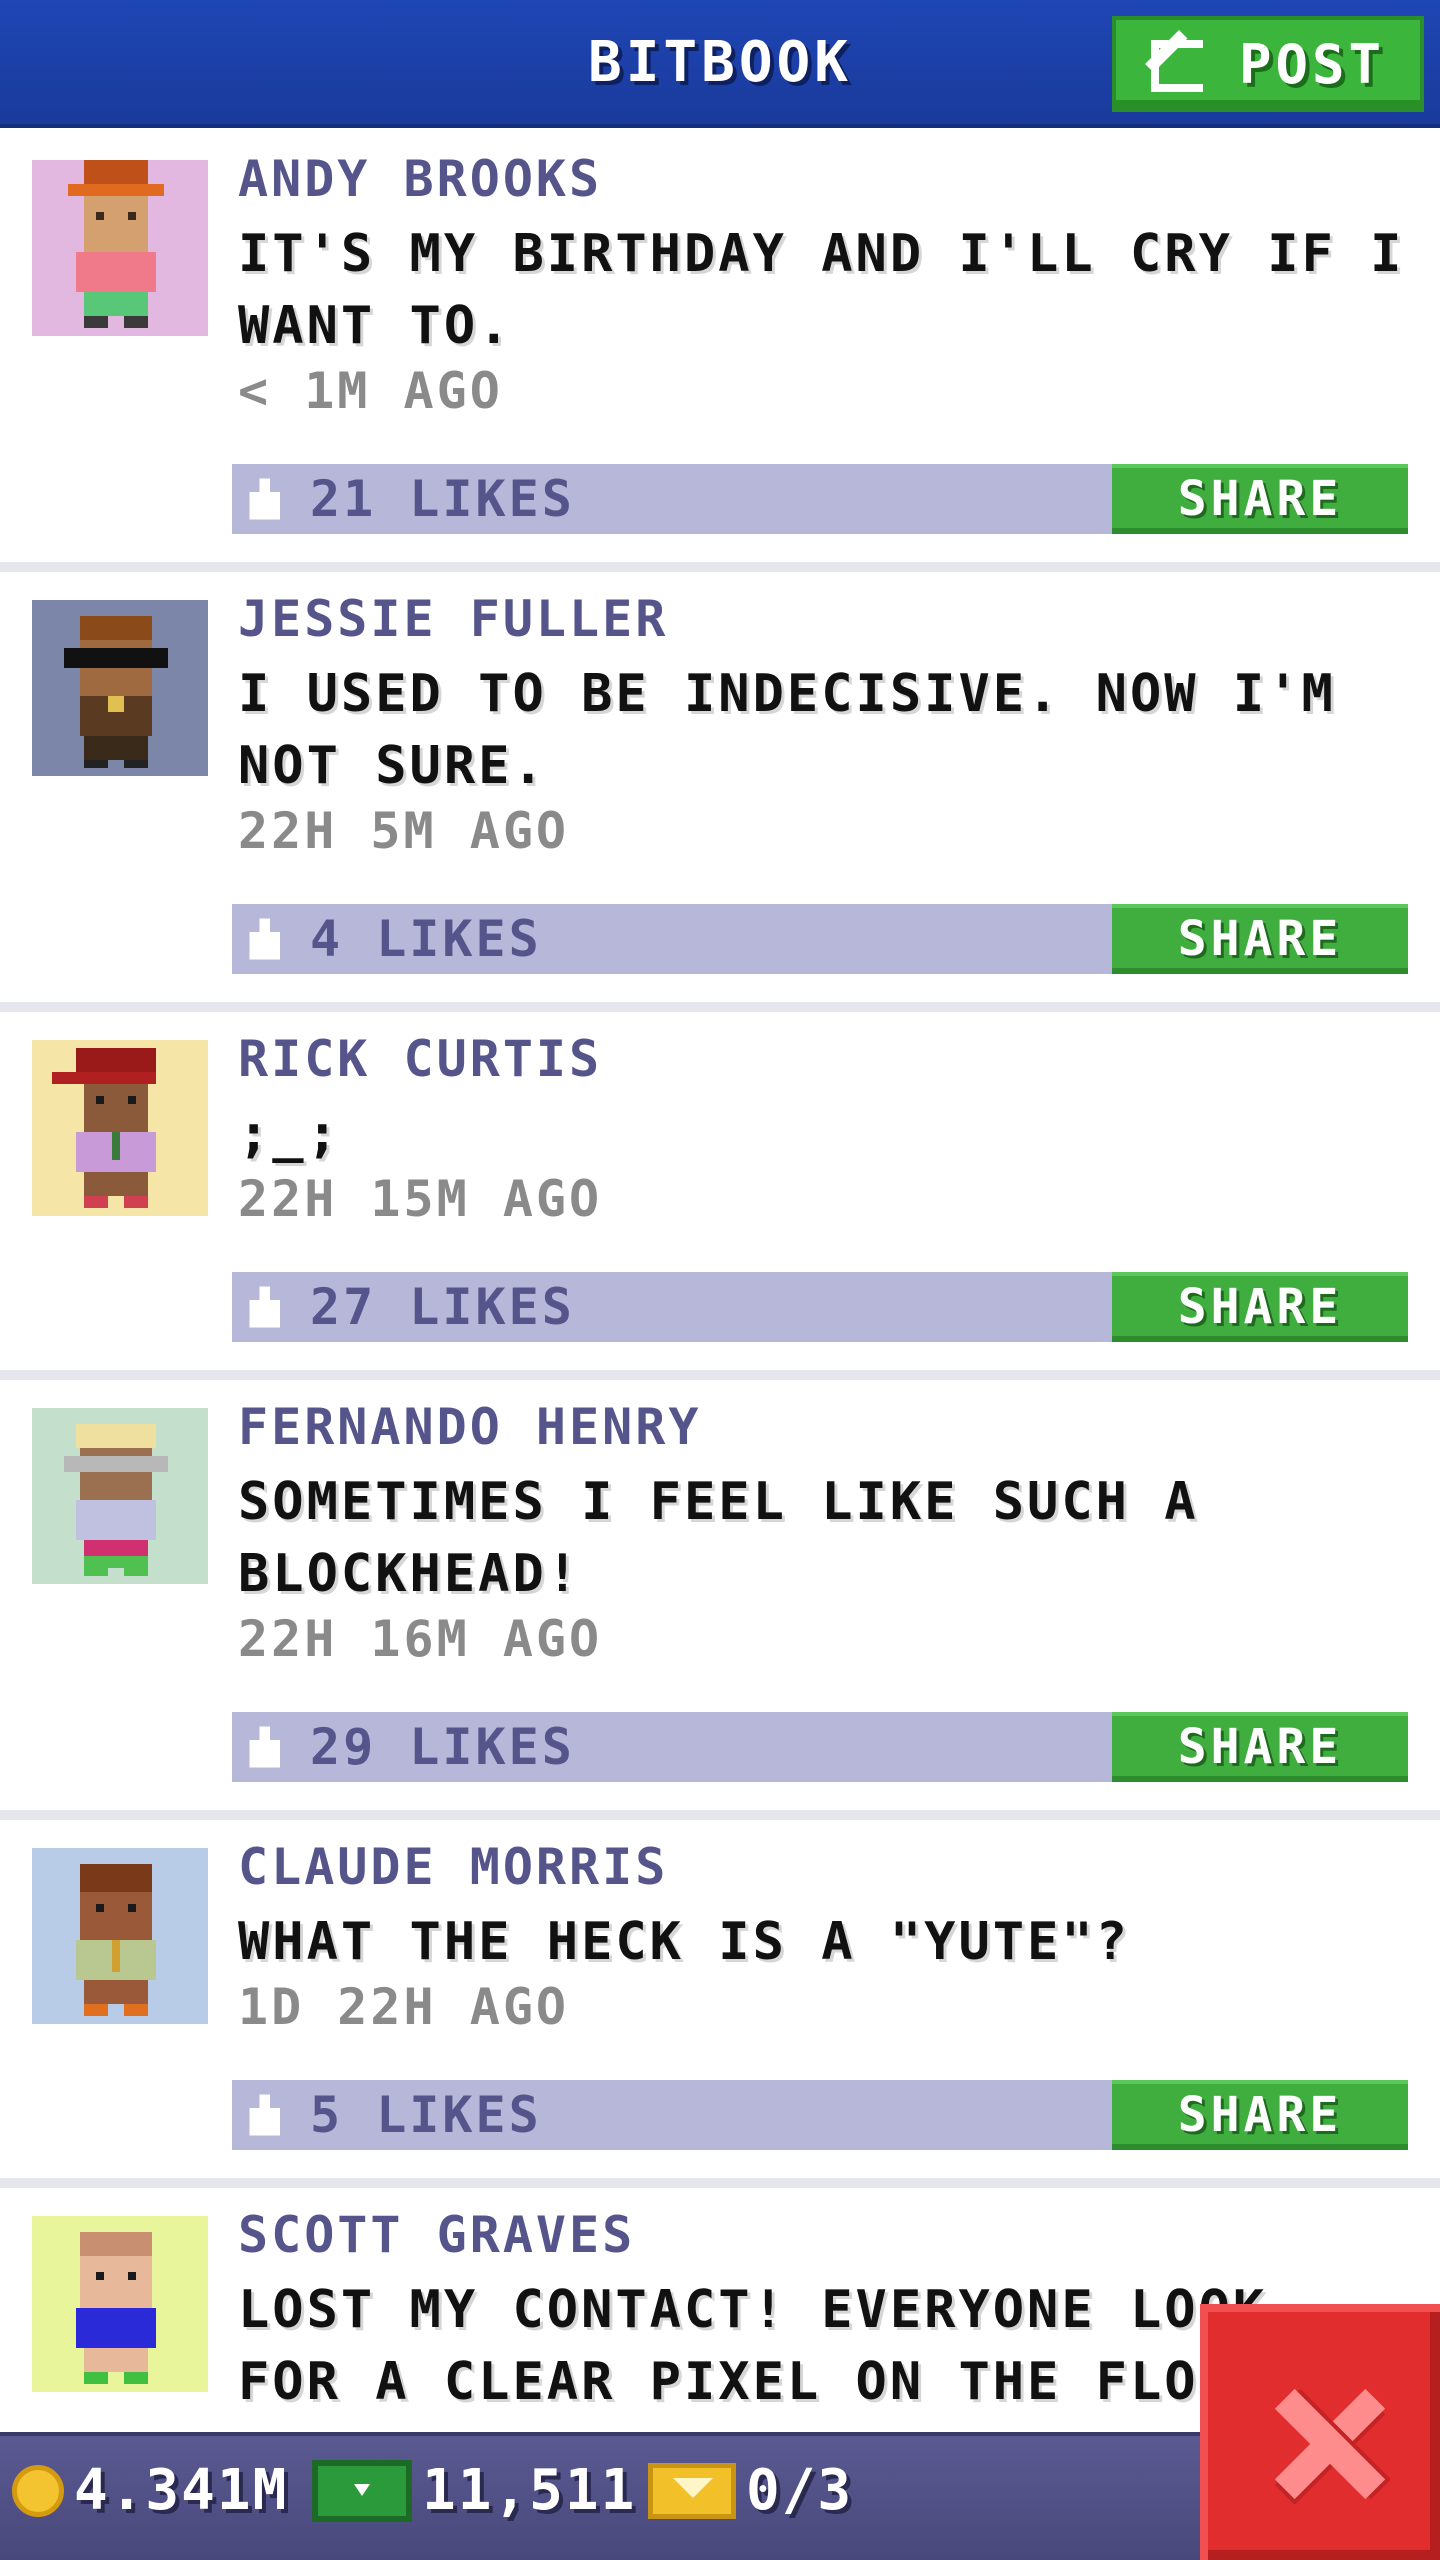 The image size is (1440, 2560). Describe the element at coordinates (289, 1134) in the screenshot. I see `post-message: ;_;` at that location.